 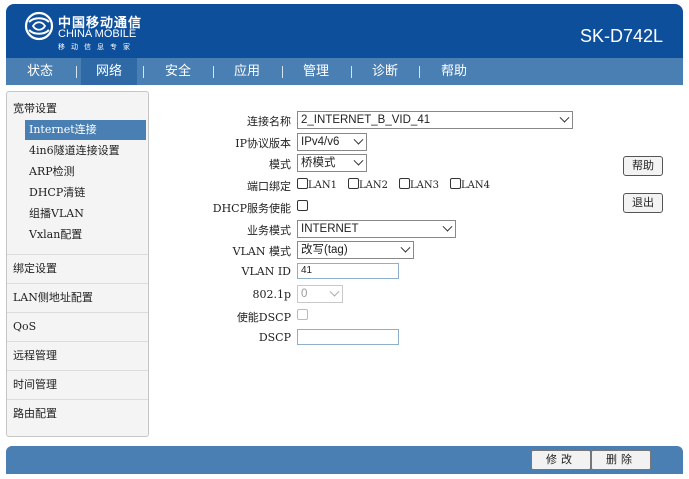 What do you see at coordinates (269, 186) in the screenshot?
I see `port-binding-label: 端口绑定` at bounding box center [269, 186].